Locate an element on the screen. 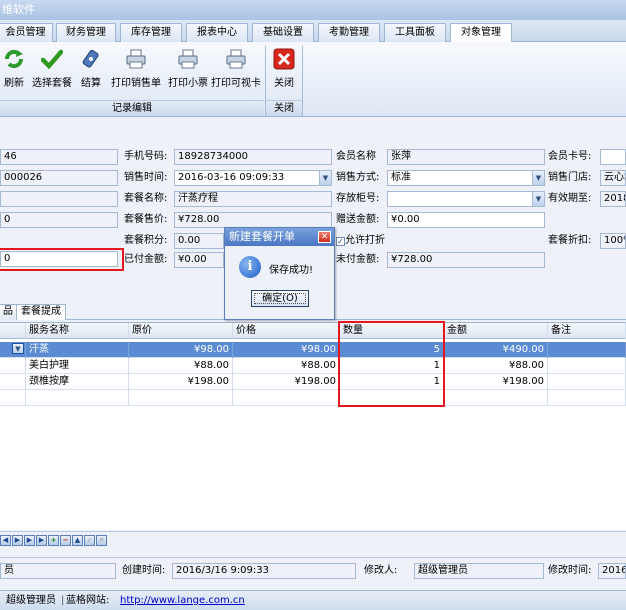 This screenshot has height=610, width=626. order-number-field: 000026 is located at coordinates (59, 178).